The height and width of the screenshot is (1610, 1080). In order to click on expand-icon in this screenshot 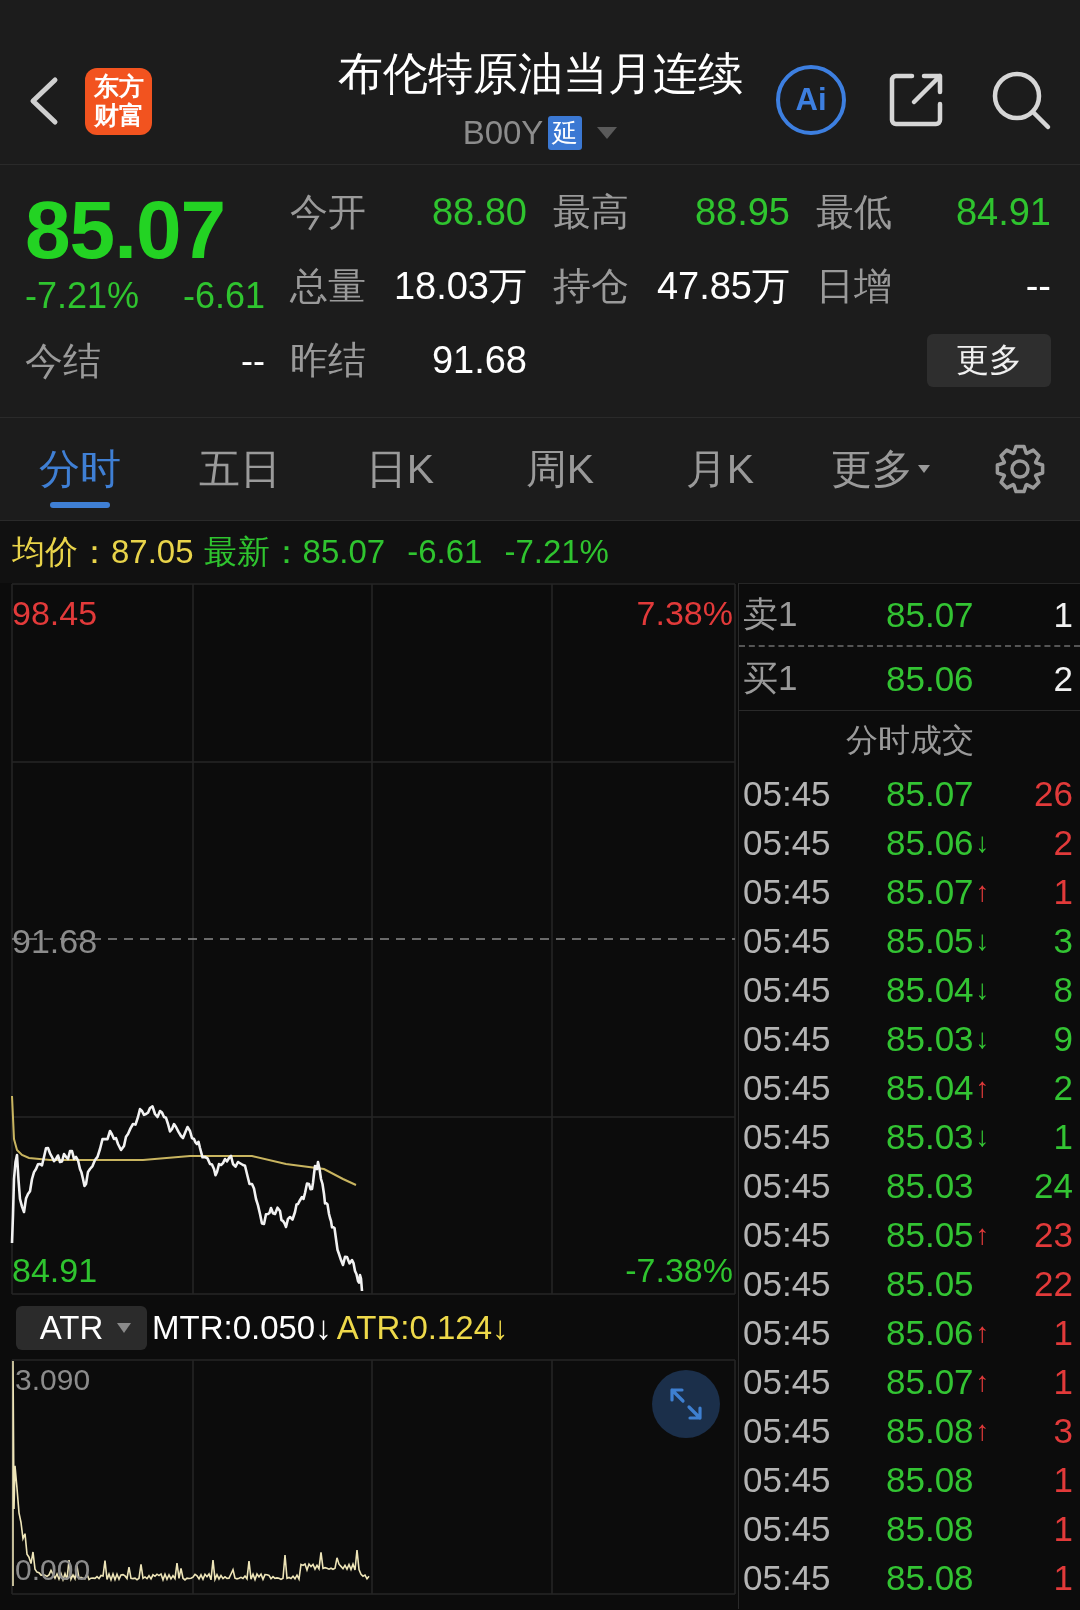, I will do `click(686, 1404)`.